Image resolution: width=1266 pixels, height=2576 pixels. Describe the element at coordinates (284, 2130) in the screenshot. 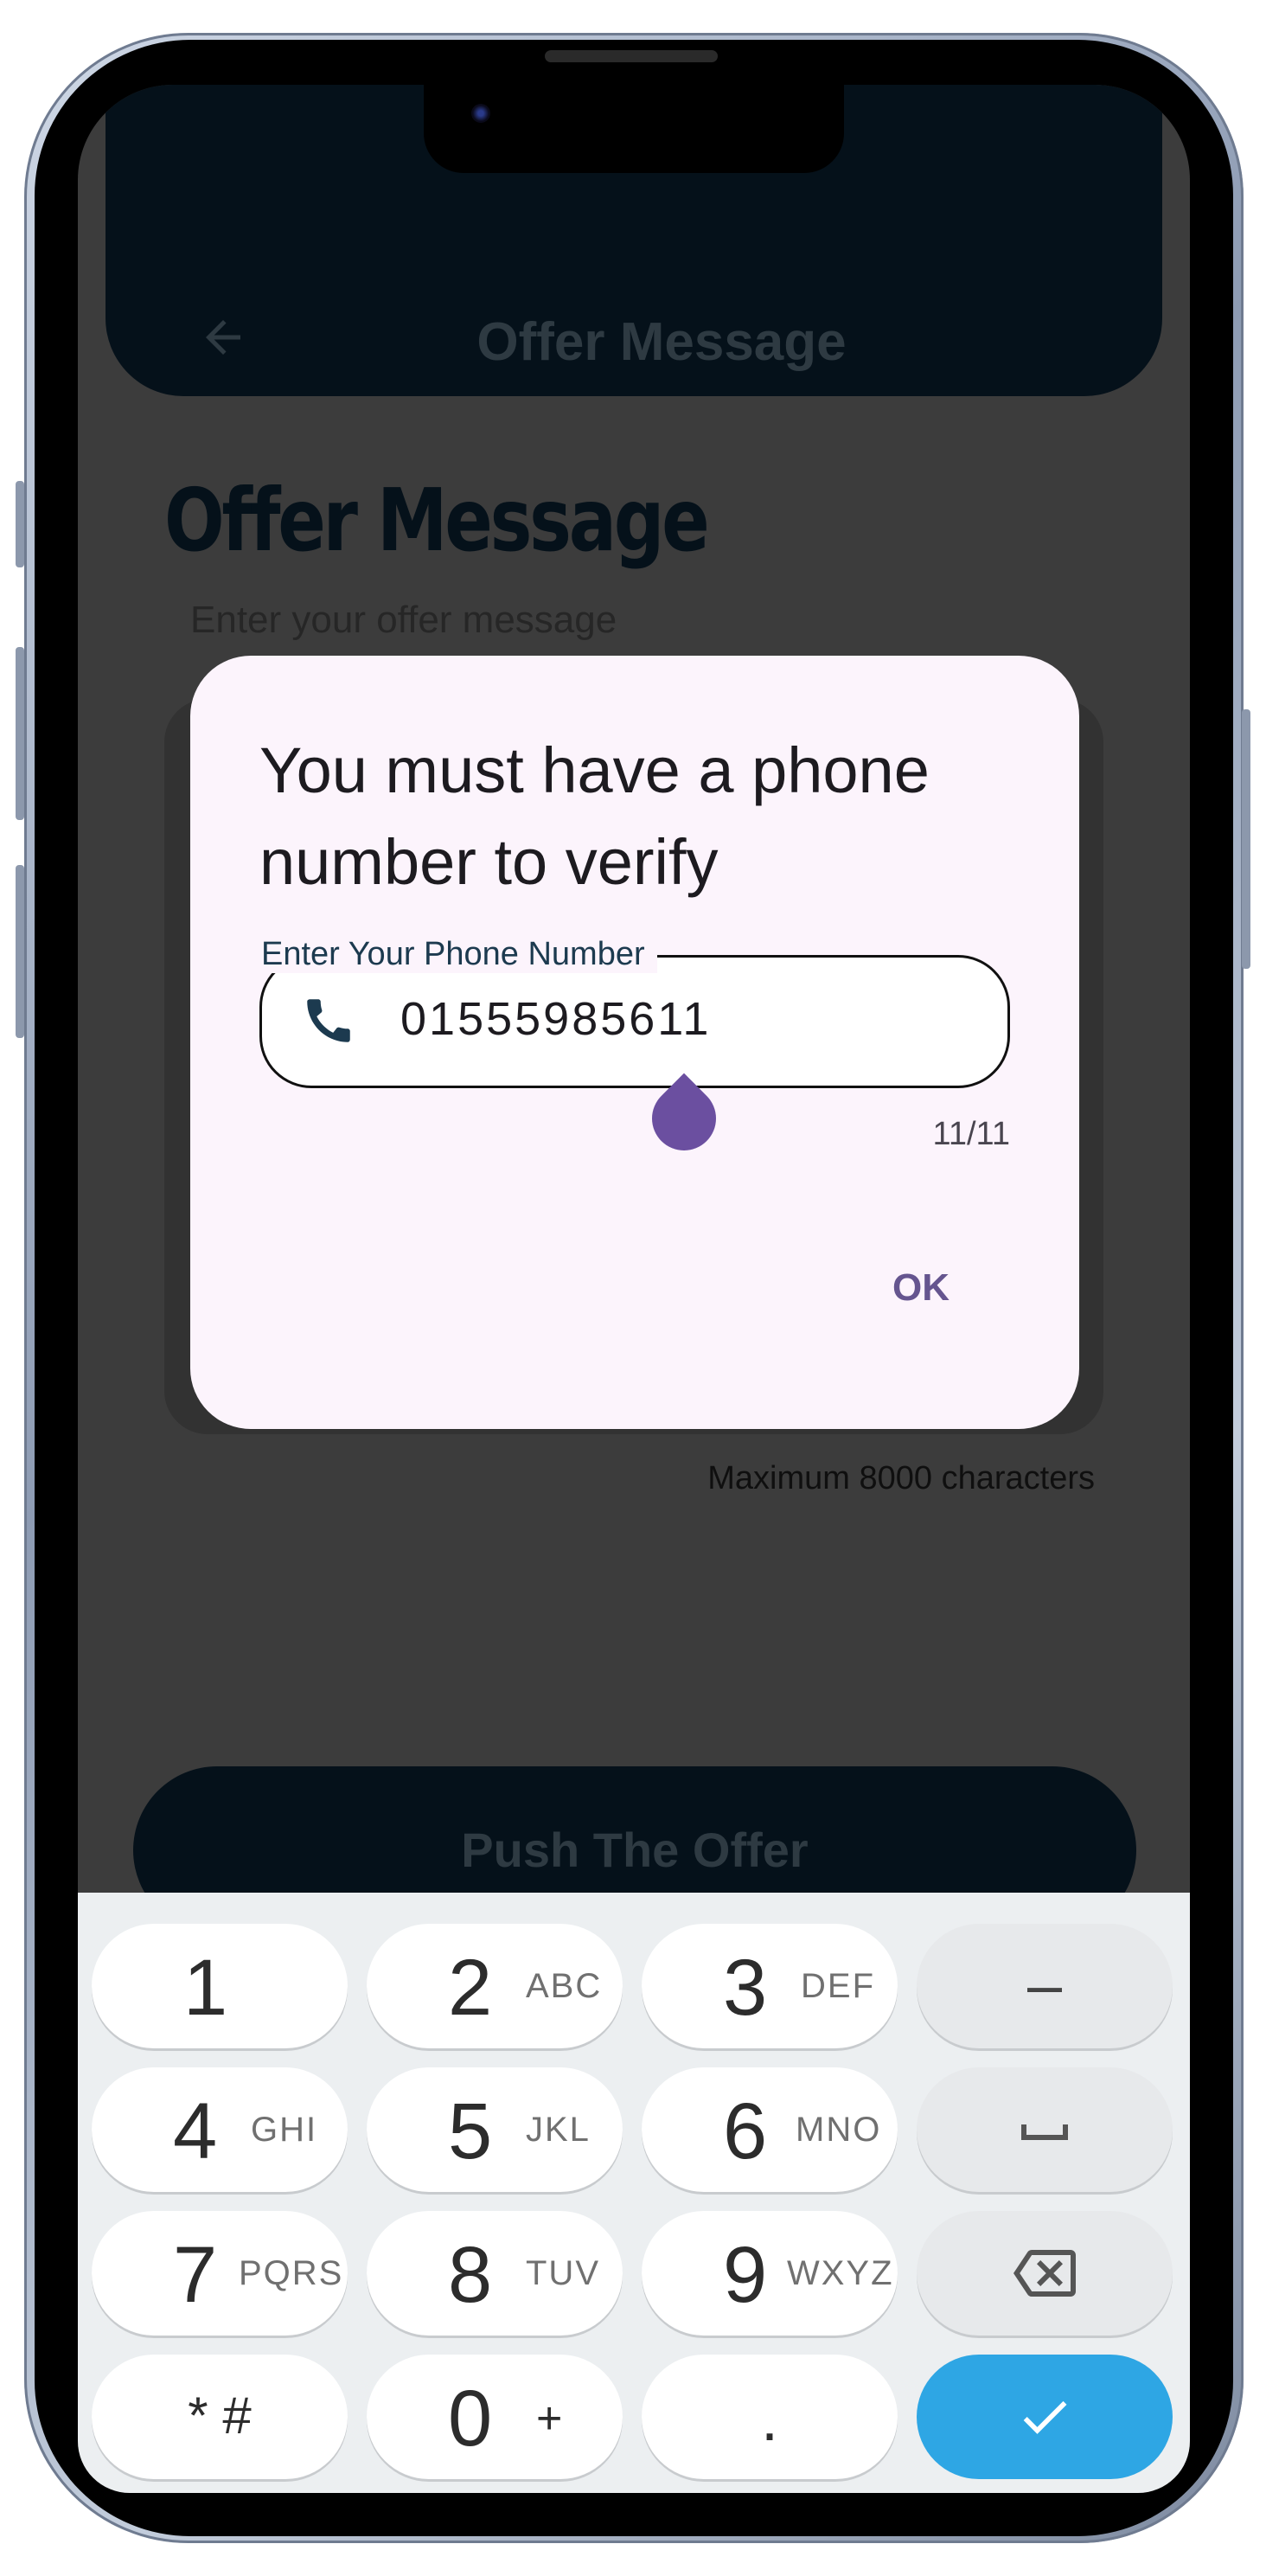

I see `key-letters: GHI` at that location.